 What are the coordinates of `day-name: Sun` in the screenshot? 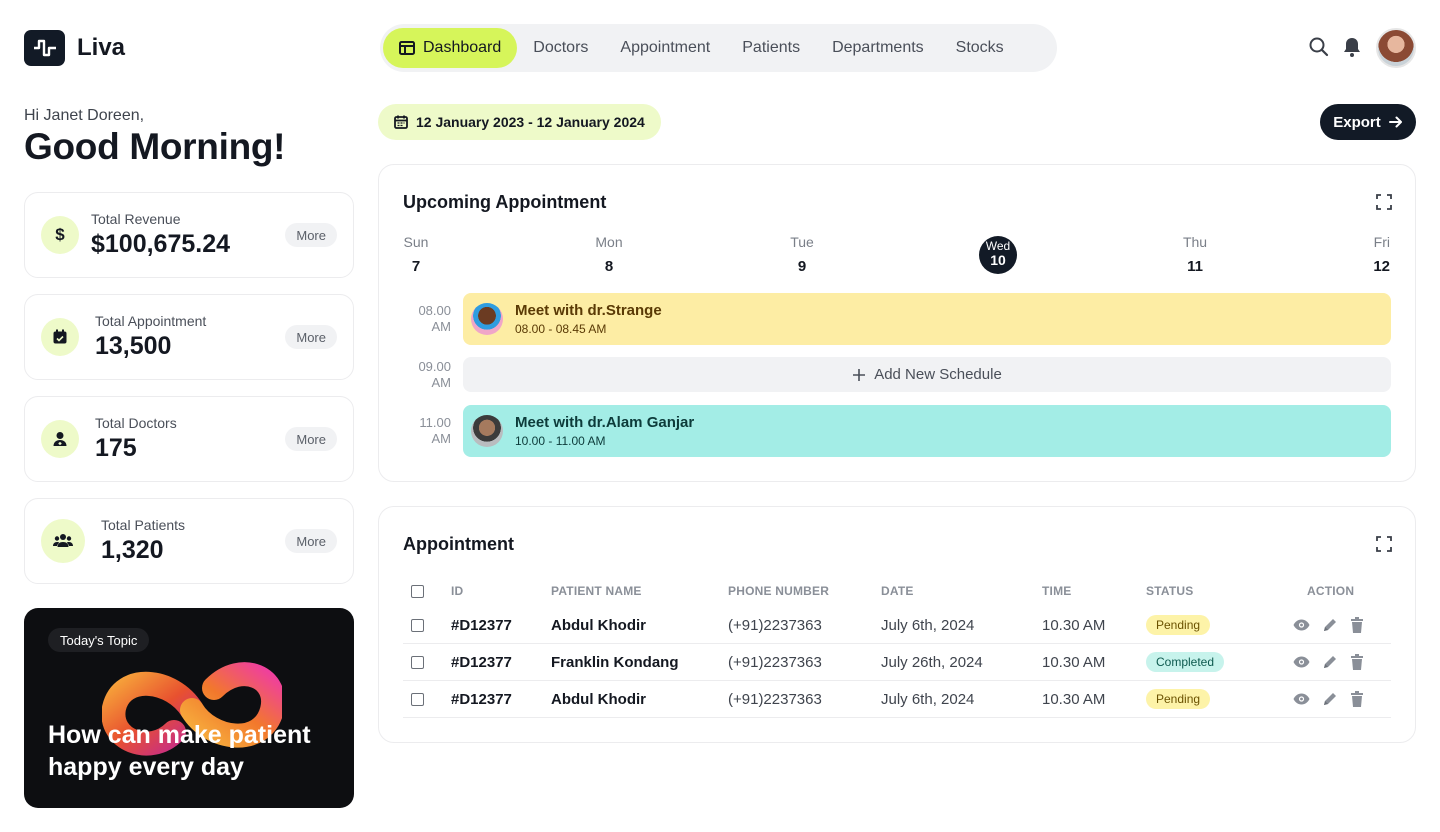 It's located at (416, 242).